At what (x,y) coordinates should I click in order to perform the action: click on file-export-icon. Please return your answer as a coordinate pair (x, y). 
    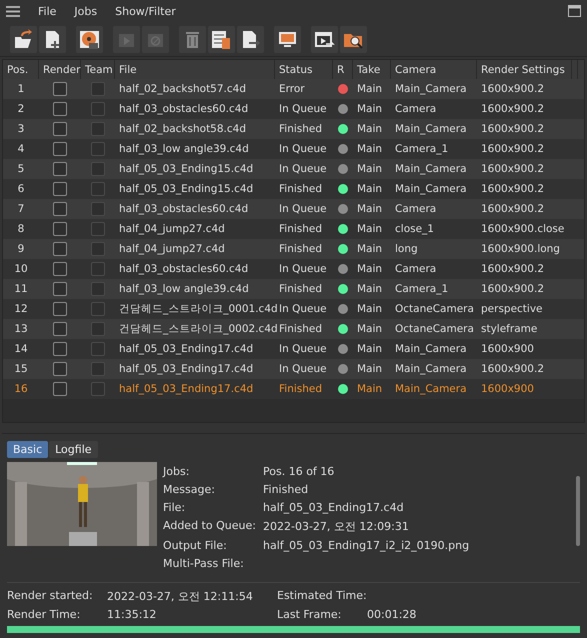
    Looking at the image, I should click on (250, 39).